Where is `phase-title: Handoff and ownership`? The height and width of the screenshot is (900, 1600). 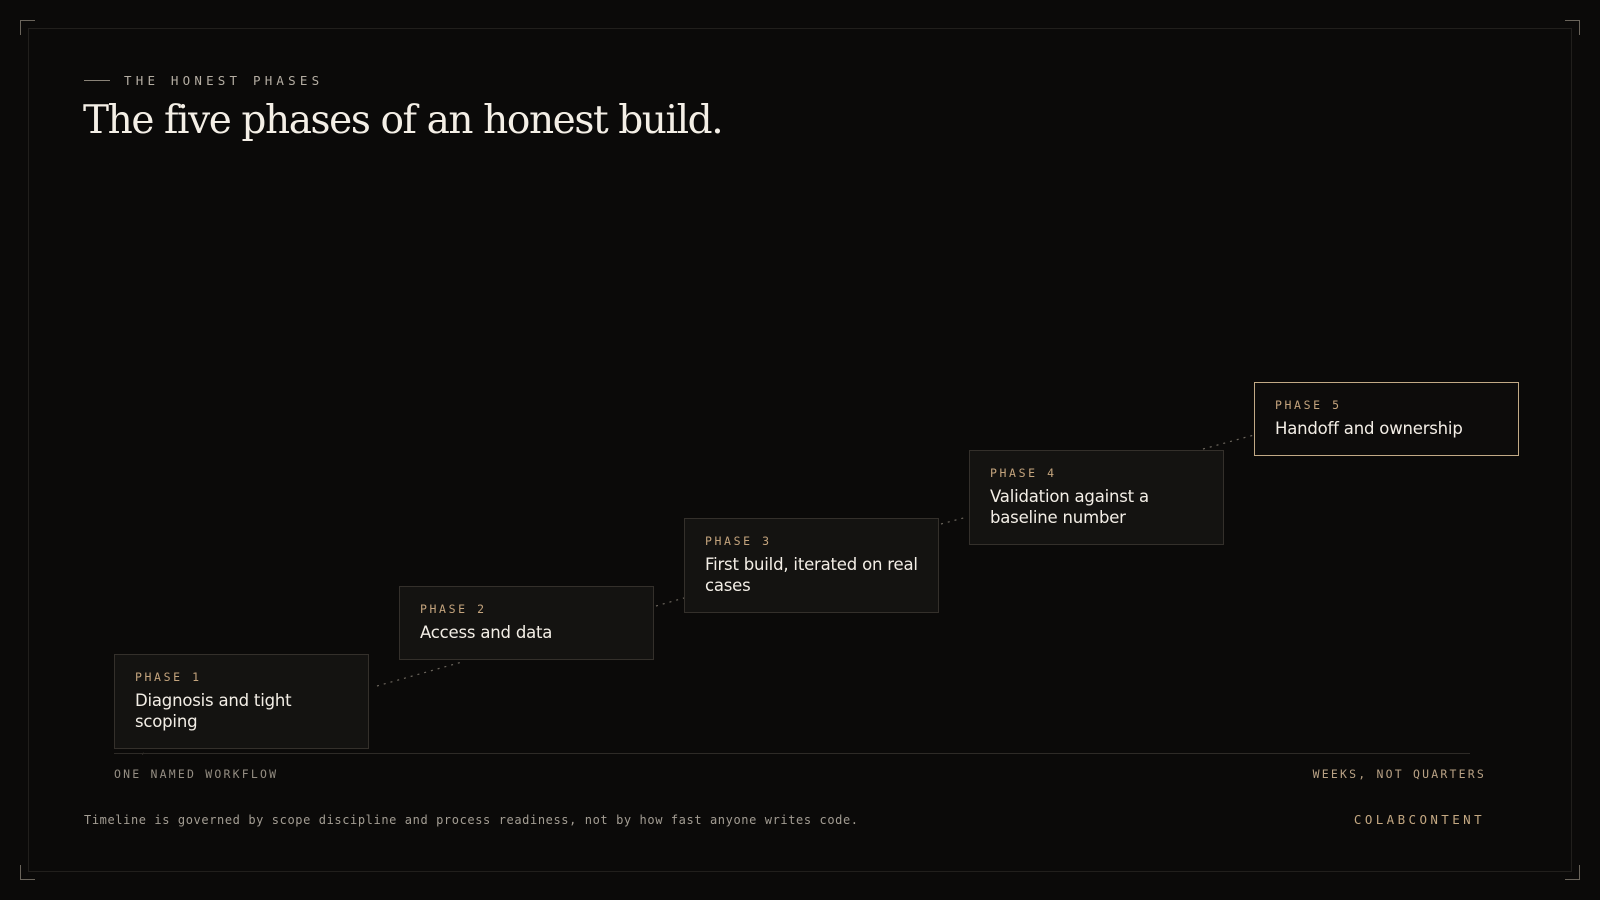
phase-title: Handoff and ownership is located at coordinates (1369, 428).